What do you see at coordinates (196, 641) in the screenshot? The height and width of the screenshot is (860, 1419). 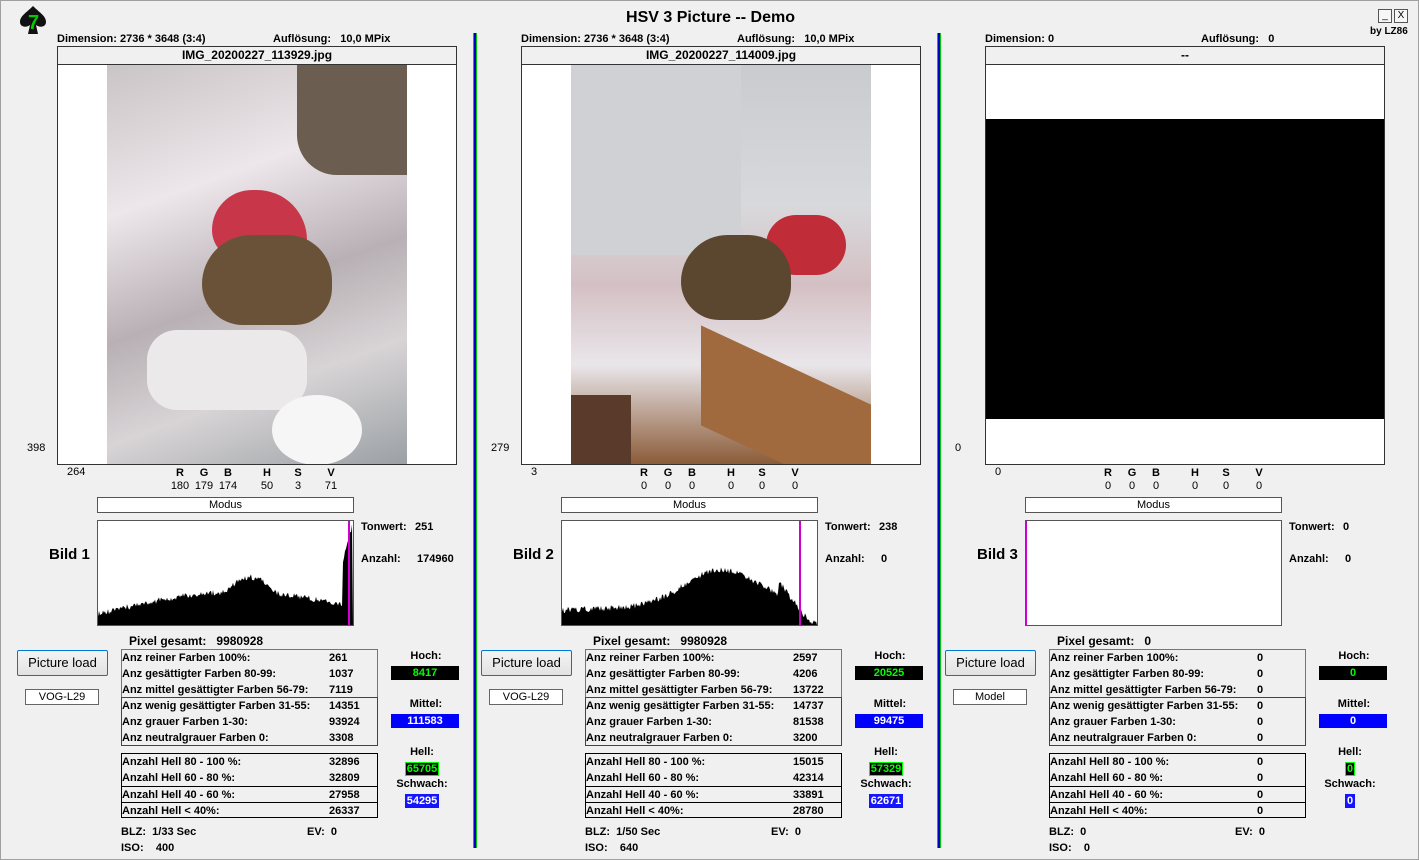 I see `pixel-gesamt: Pixel gesamt: 9980928` at bounding box center [196, 641].